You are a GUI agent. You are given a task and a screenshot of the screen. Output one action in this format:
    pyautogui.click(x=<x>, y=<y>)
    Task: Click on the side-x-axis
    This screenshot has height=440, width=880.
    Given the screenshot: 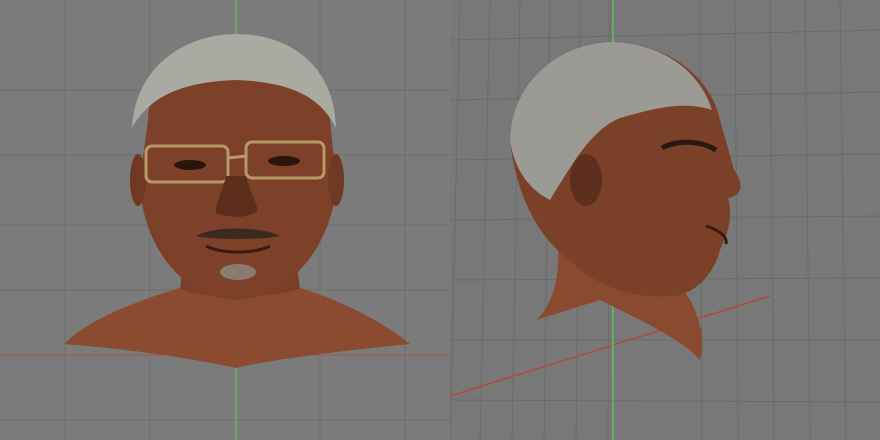 What is the action you would take?
    pyautogui.click(x=610, y=346)
    